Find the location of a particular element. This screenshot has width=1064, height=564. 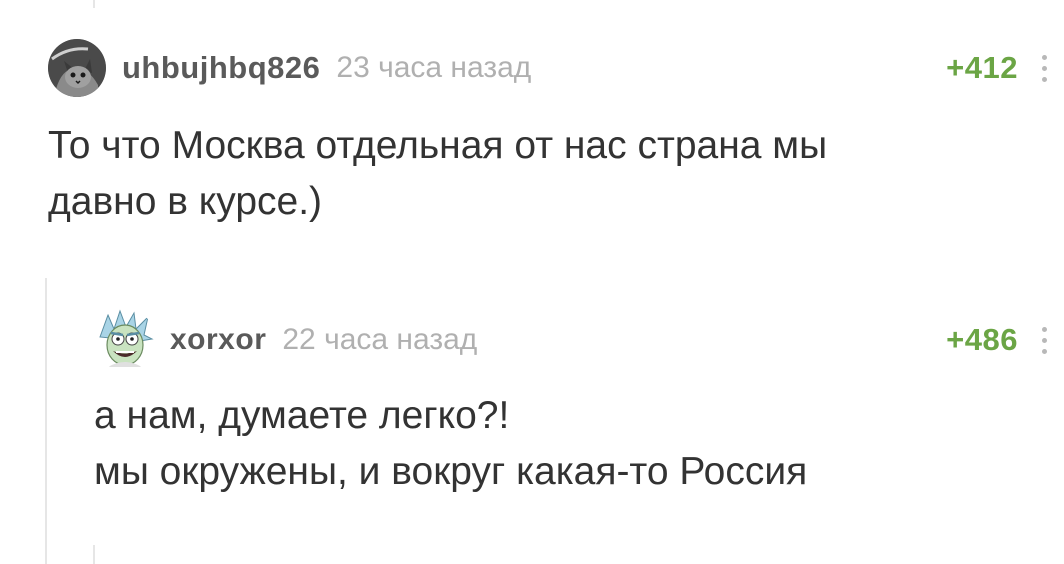

comment-timestamp: 23 часа назад is located at coordinates (433, 68).